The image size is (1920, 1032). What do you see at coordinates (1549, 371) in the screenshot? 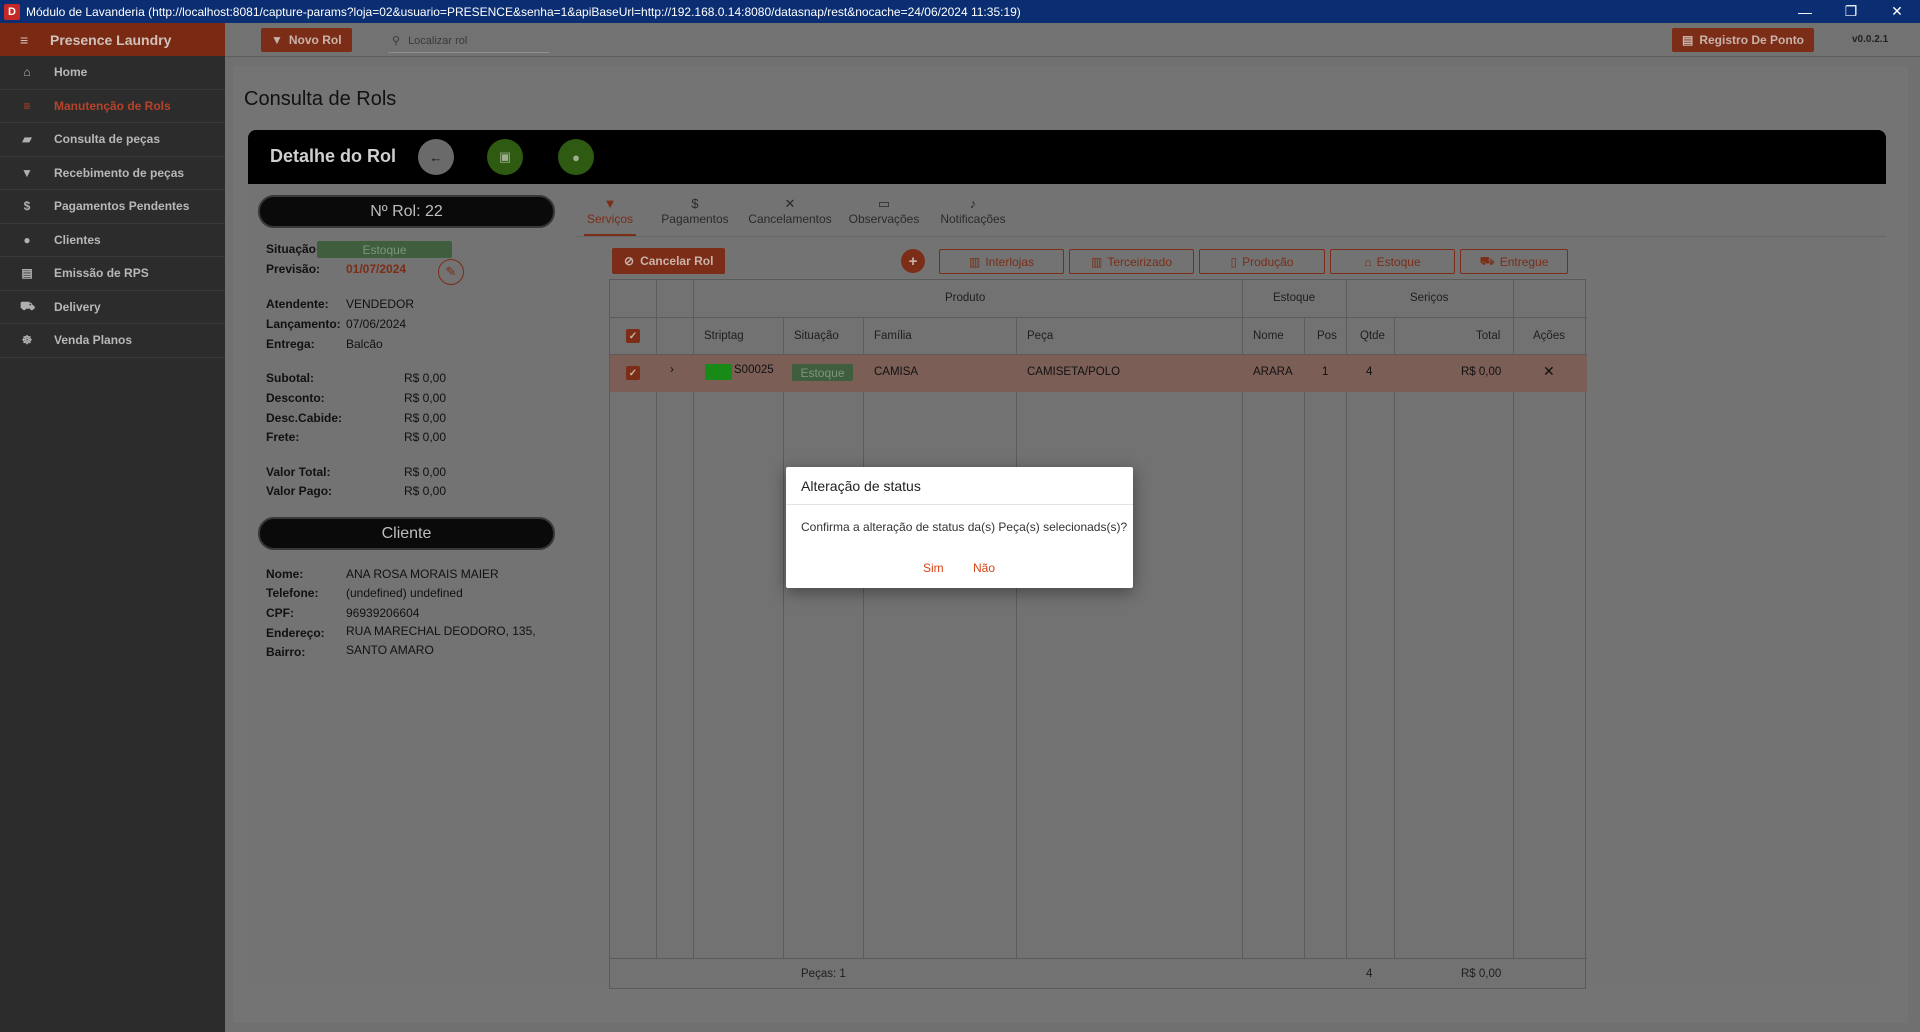
I see `remove-item-icon: ✕` at bounding box center [1549, 371].